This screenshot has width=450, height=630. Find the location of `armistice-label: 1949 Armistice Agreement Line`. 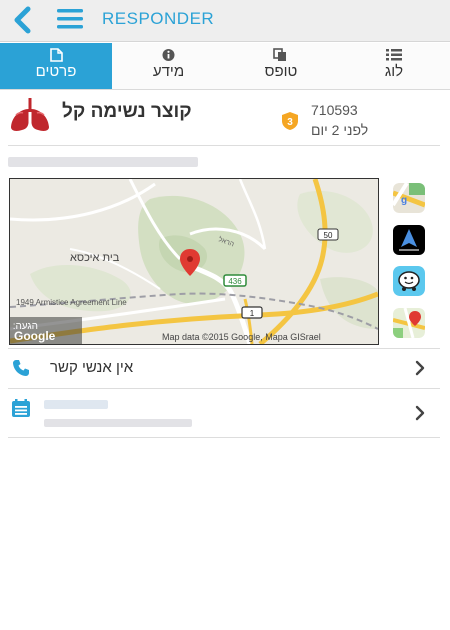

armistice-label: 1949 Armistice Agreement Line is located at coordinates (71, 302).